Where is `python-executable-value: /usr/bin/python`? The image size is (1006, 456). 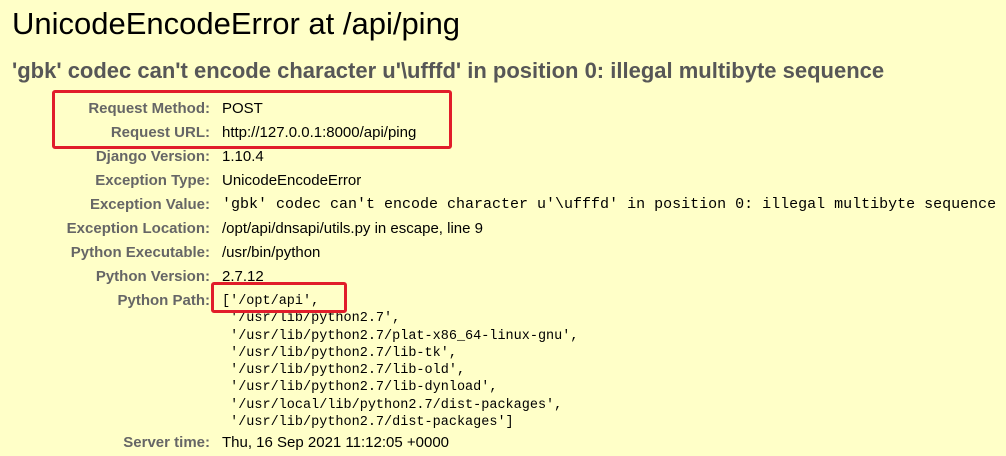
python-executable-value: /usr/bin/python is located at coordinates (271, 252).